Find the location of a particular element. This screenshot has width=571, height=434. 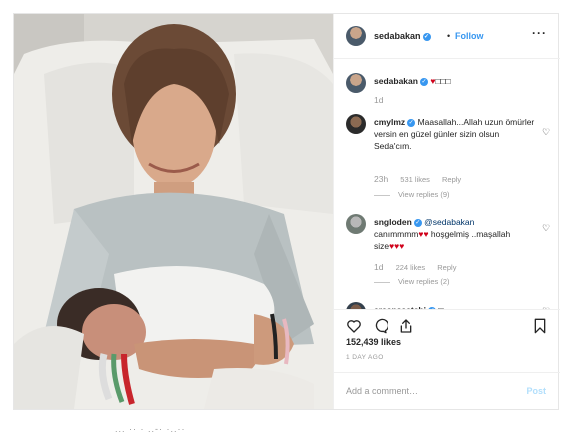

comment-hearts: ♥♥♥ is located at coordinates (397, 246).